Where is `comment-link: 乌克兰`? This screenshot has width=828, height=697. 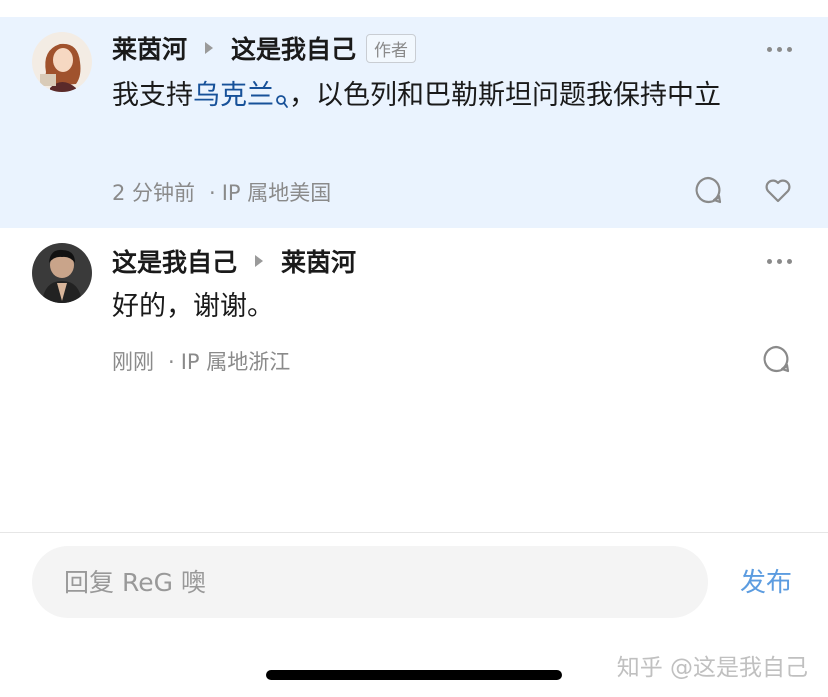 comment-link: 乌克兰 is located at coordinates (233, 95).